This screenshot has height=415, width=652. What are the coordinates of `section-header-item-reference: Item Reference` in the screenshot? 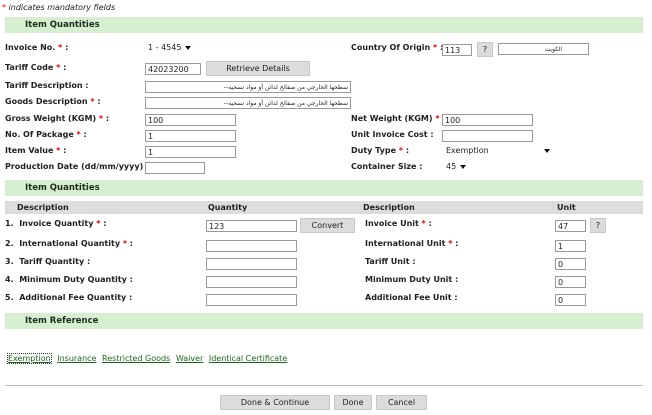 It's located at (324, 321).